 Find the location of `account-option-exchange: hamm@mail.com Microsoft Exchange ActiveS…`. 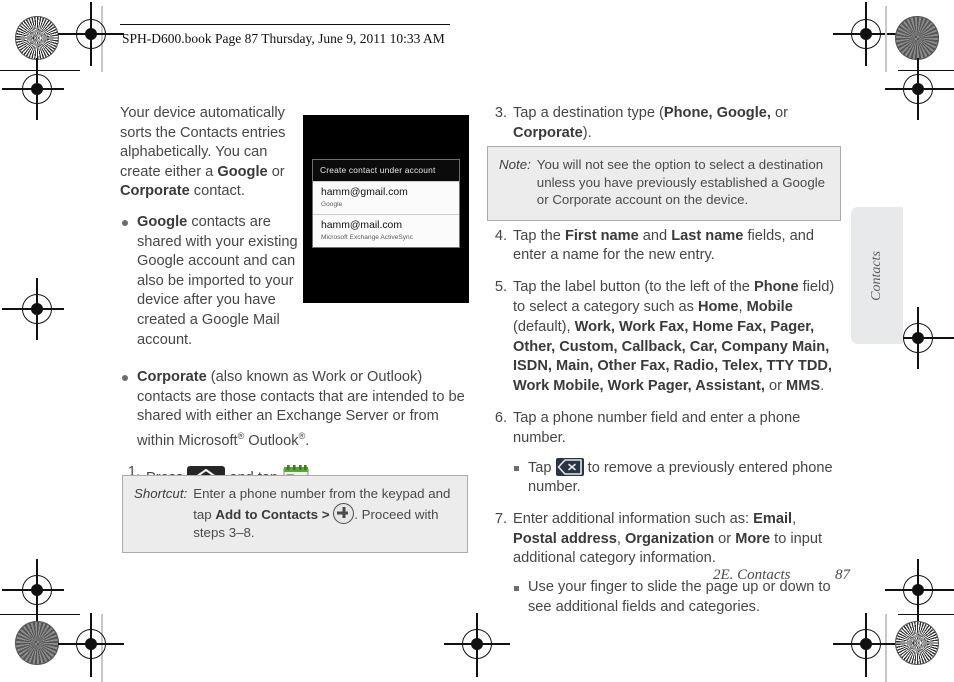

account-option-exchange: hamm@mail.com Microsoft Exchange ActiveS… is located at coordinates (386, 230).